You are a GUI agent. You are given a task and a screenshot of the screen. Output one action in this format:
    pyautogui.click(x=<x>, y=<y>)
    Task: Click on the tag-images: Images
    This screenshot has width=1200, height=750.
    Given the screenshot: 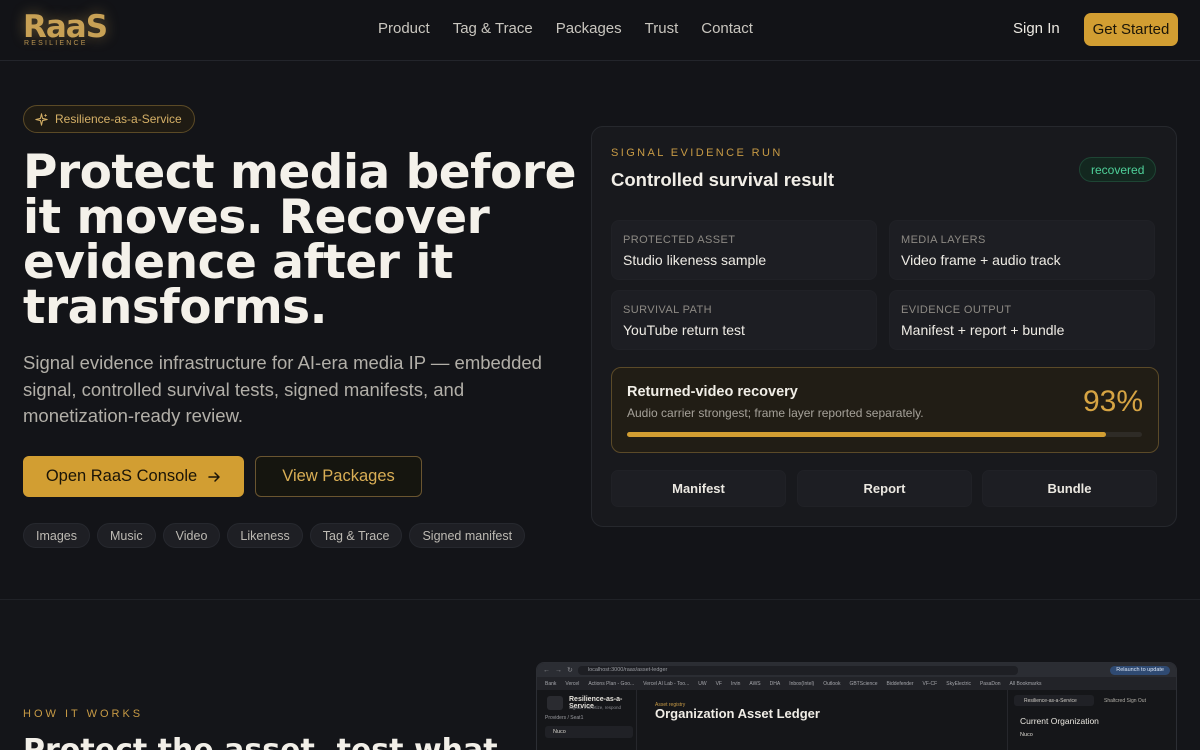 What is the action you would take?
    pyautogui.click(x=56, y=535)
    